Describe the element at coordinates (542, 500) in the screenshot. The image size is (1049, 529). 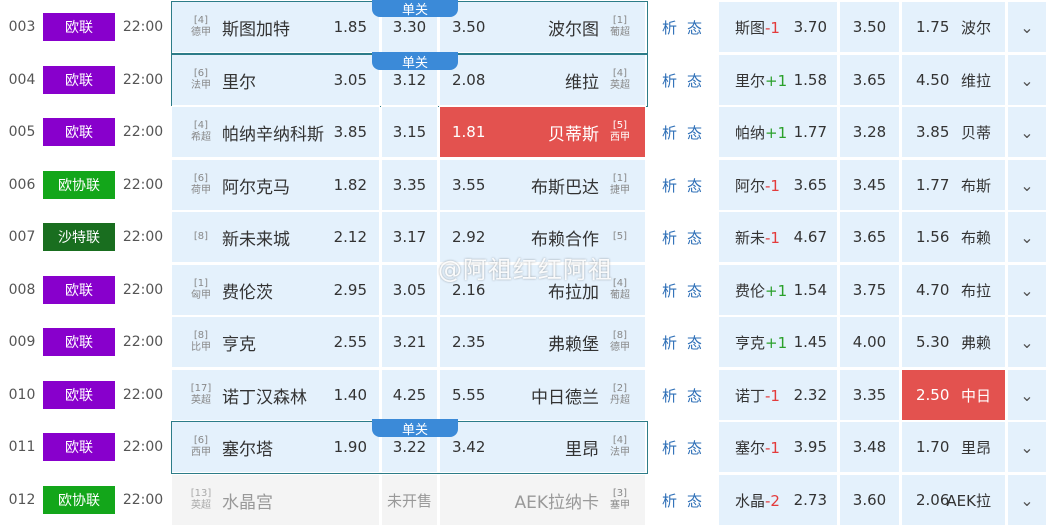
I see `away-team-cell: AEK拉纳卡 [3] 塞甲` at that location.